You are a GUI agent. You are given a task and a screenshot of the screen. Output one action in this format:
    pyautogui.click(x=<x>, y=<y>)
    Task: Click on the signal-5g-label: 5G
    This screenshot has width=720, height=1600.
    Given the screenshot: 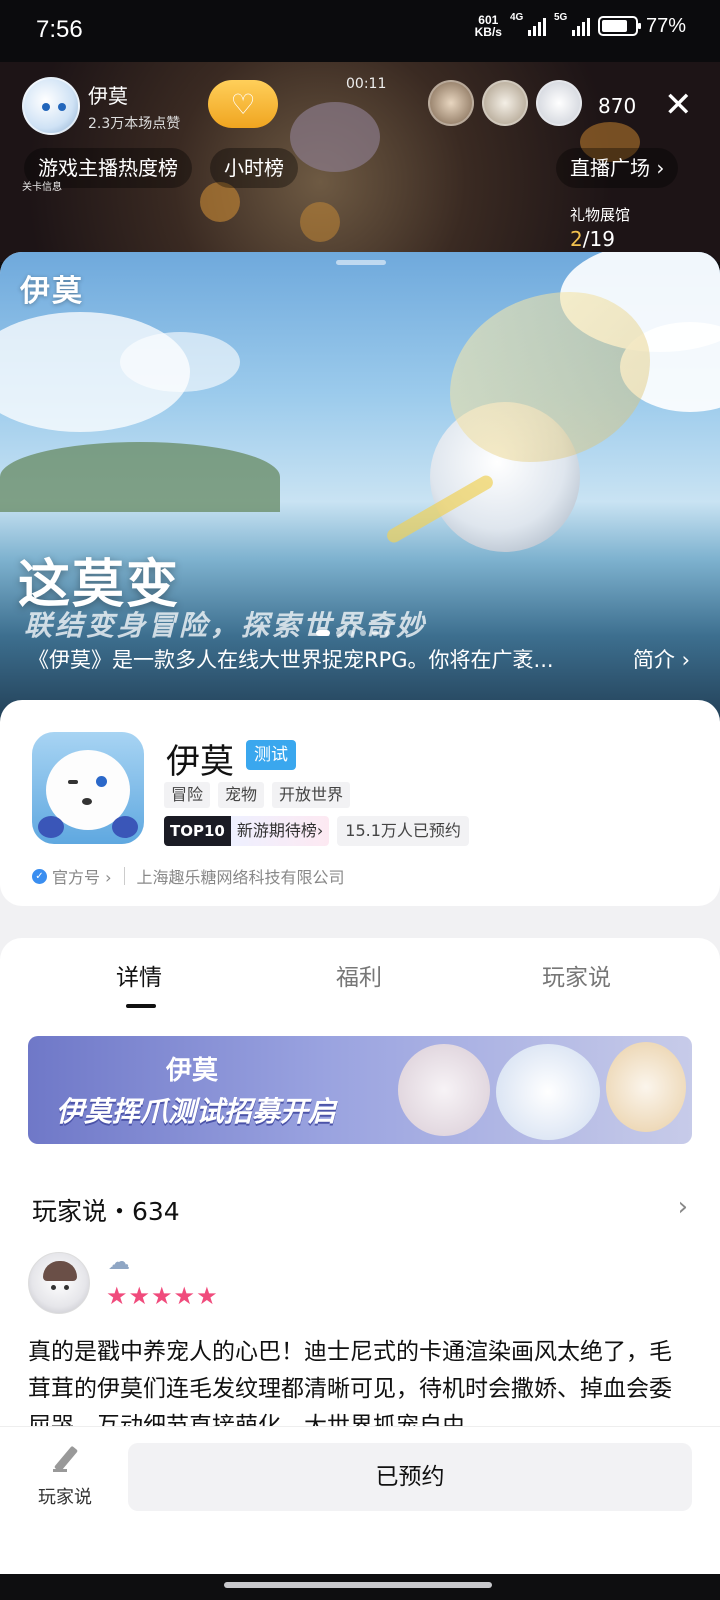 What is the action you would take?
    pyautogui.click(x=560, y=17)
    